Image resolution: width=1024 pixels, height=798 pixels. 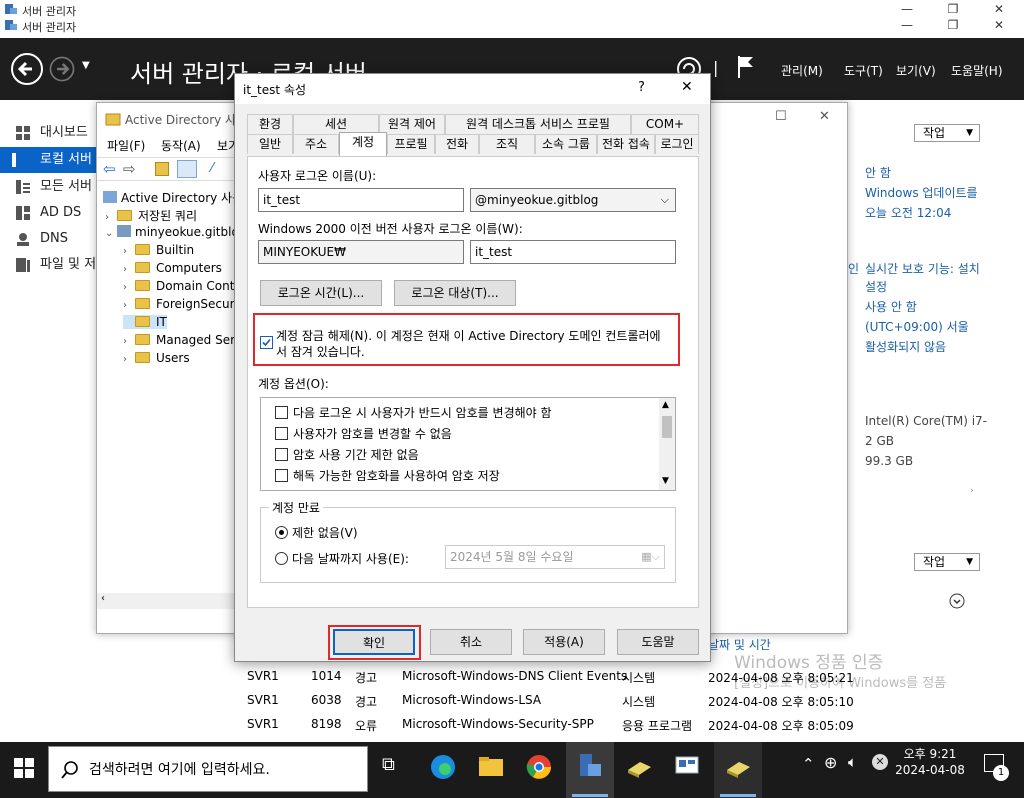 I want to click on ad-menu-file: 파일(F), so click(x=126, y=145).